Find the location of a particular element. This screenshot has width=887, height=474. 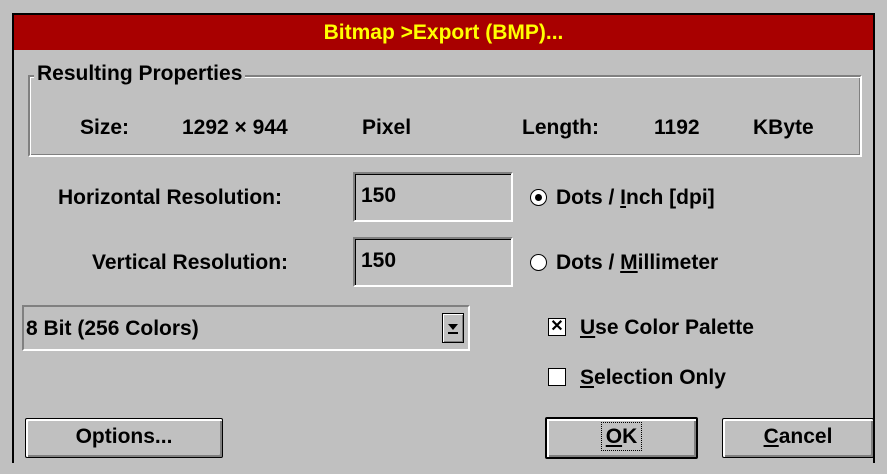

horizontal-resolution-label: Horizontal Resolution: is located at coordinates (170, 197).